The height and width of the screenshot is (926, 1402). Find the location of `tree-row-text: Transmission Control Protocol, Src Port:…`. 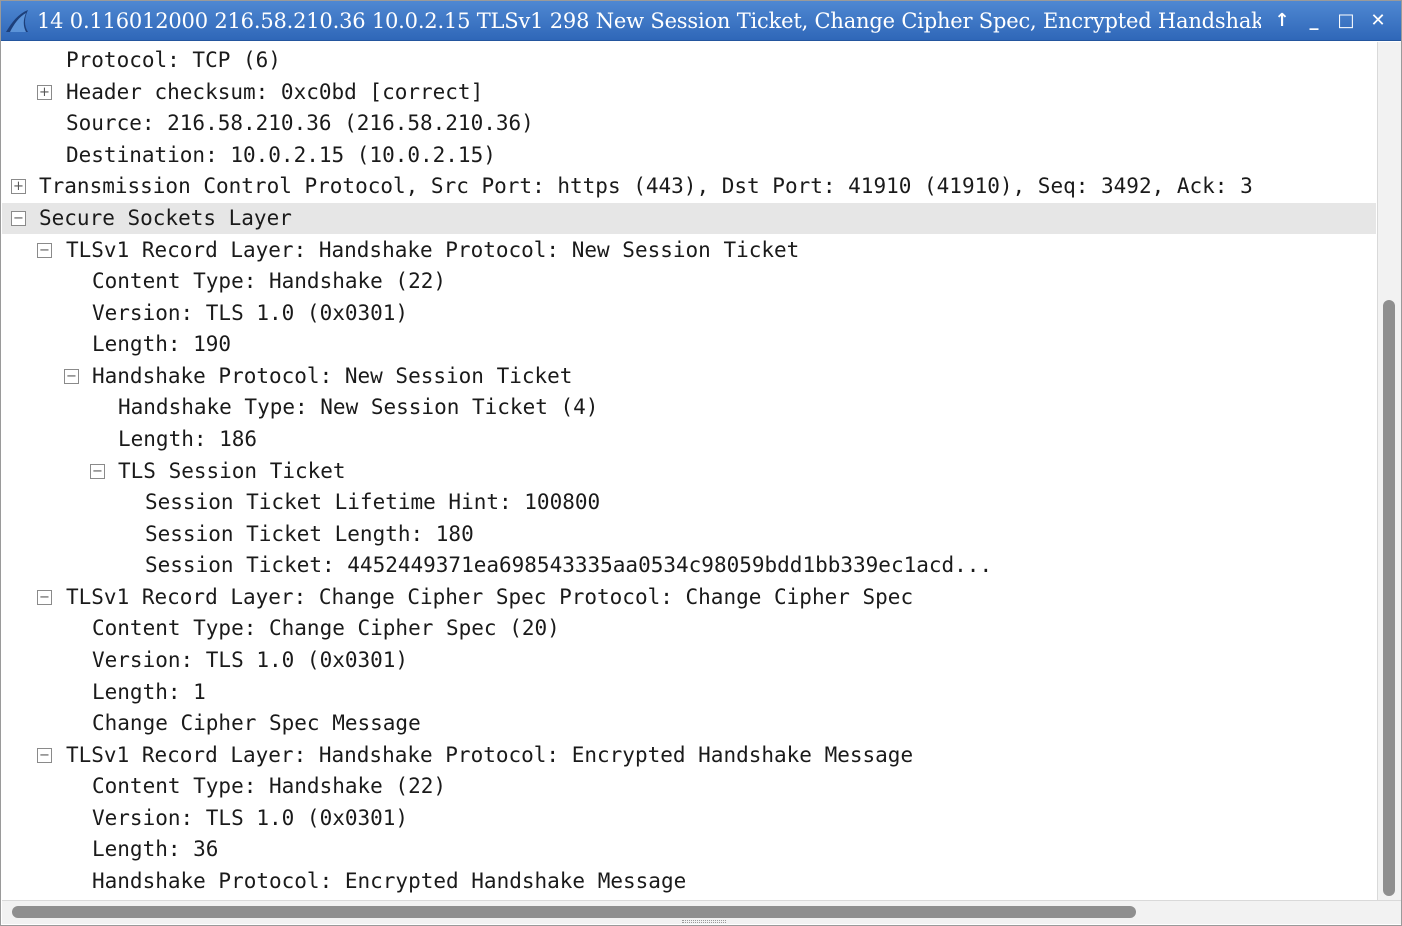

tree-row-text: Transmission Control Protocol, Src Port:… is located at coordinates (646, 186).